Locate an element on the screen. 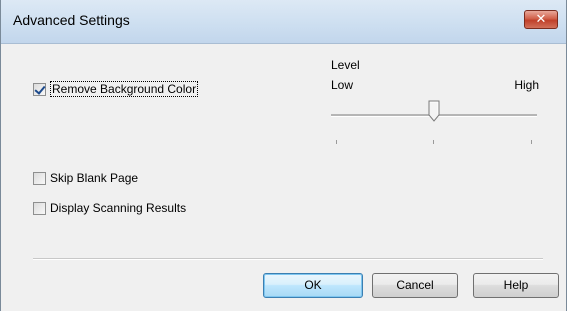 The image size is (567, 311). close-icon: ✕ is located at coordinates (541, 18).